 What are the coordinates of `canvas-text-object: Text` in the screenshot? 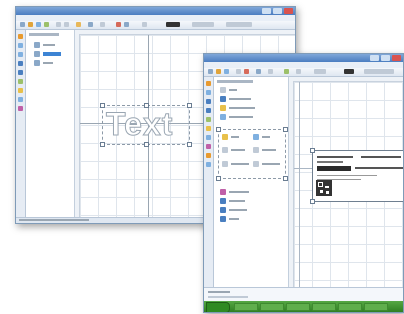 It's located at (139, 124).